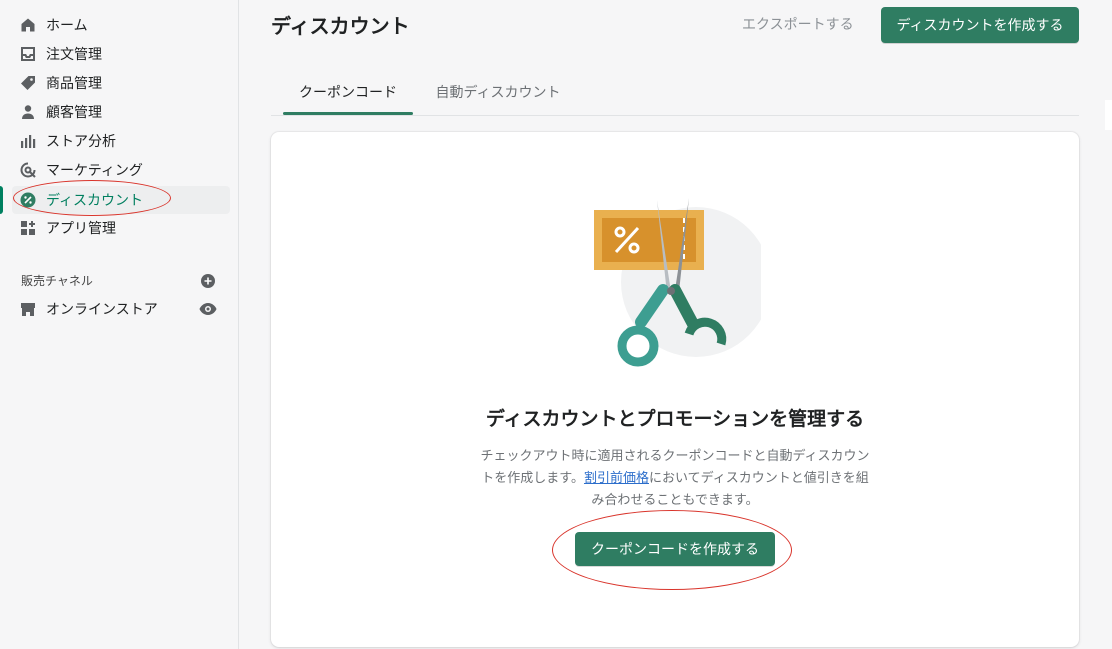 The height and width of the screenshot is (649, 1112). I want to click on create-discount-button: ディスカウントを作成する, so click(980, 25).